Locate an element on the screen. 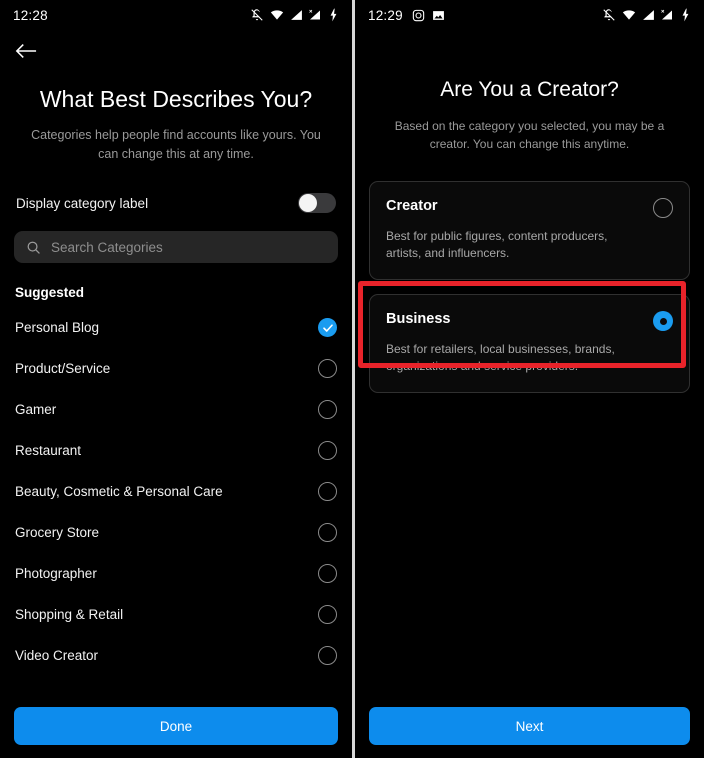 This screenshot has width=704, height=758. right-footer: Next is located at coordinates (529, 726).